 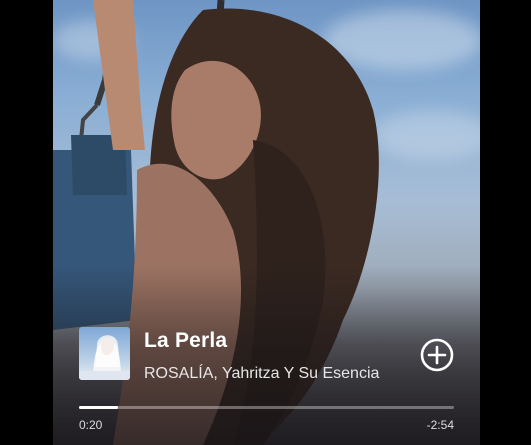 I want to click on progress-bar, so click(x=266, y=407).